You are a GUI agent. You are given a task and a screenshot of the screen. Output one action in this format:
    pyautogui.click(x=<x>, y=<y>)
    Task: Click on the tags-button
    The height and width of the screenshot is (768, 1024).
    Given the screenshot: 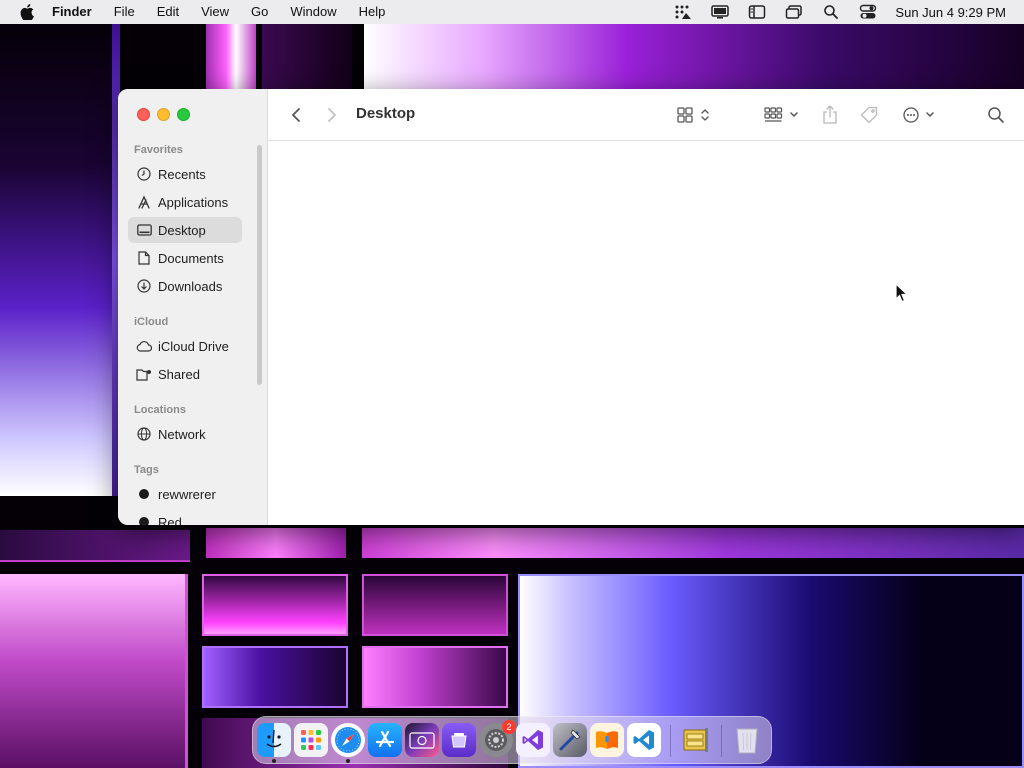 What is the action you would take?
    pyautogui.click(x=869, y=115)
    